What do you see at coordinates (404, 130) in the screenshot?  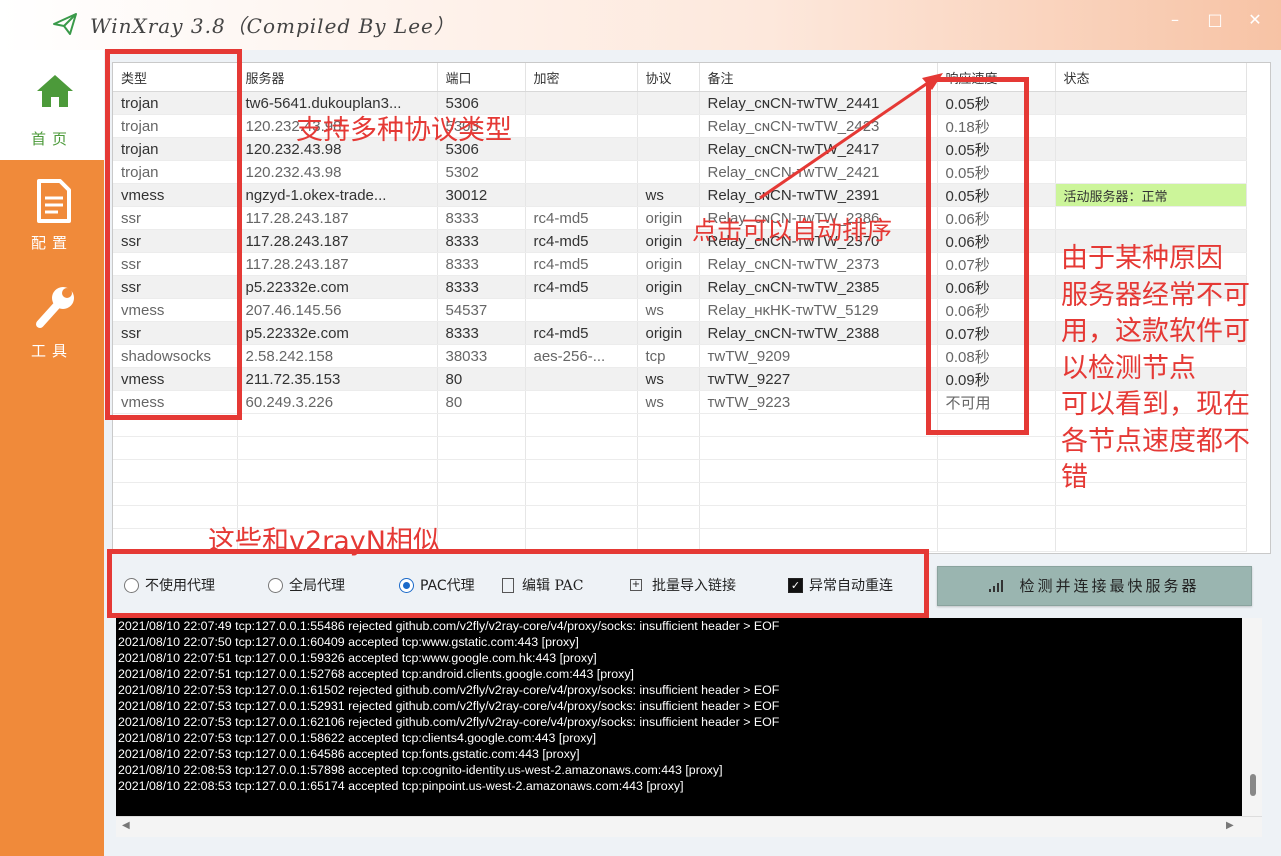 I see `annotation-protocols: 支持多种协议类型` at bounding box center [404, 130].